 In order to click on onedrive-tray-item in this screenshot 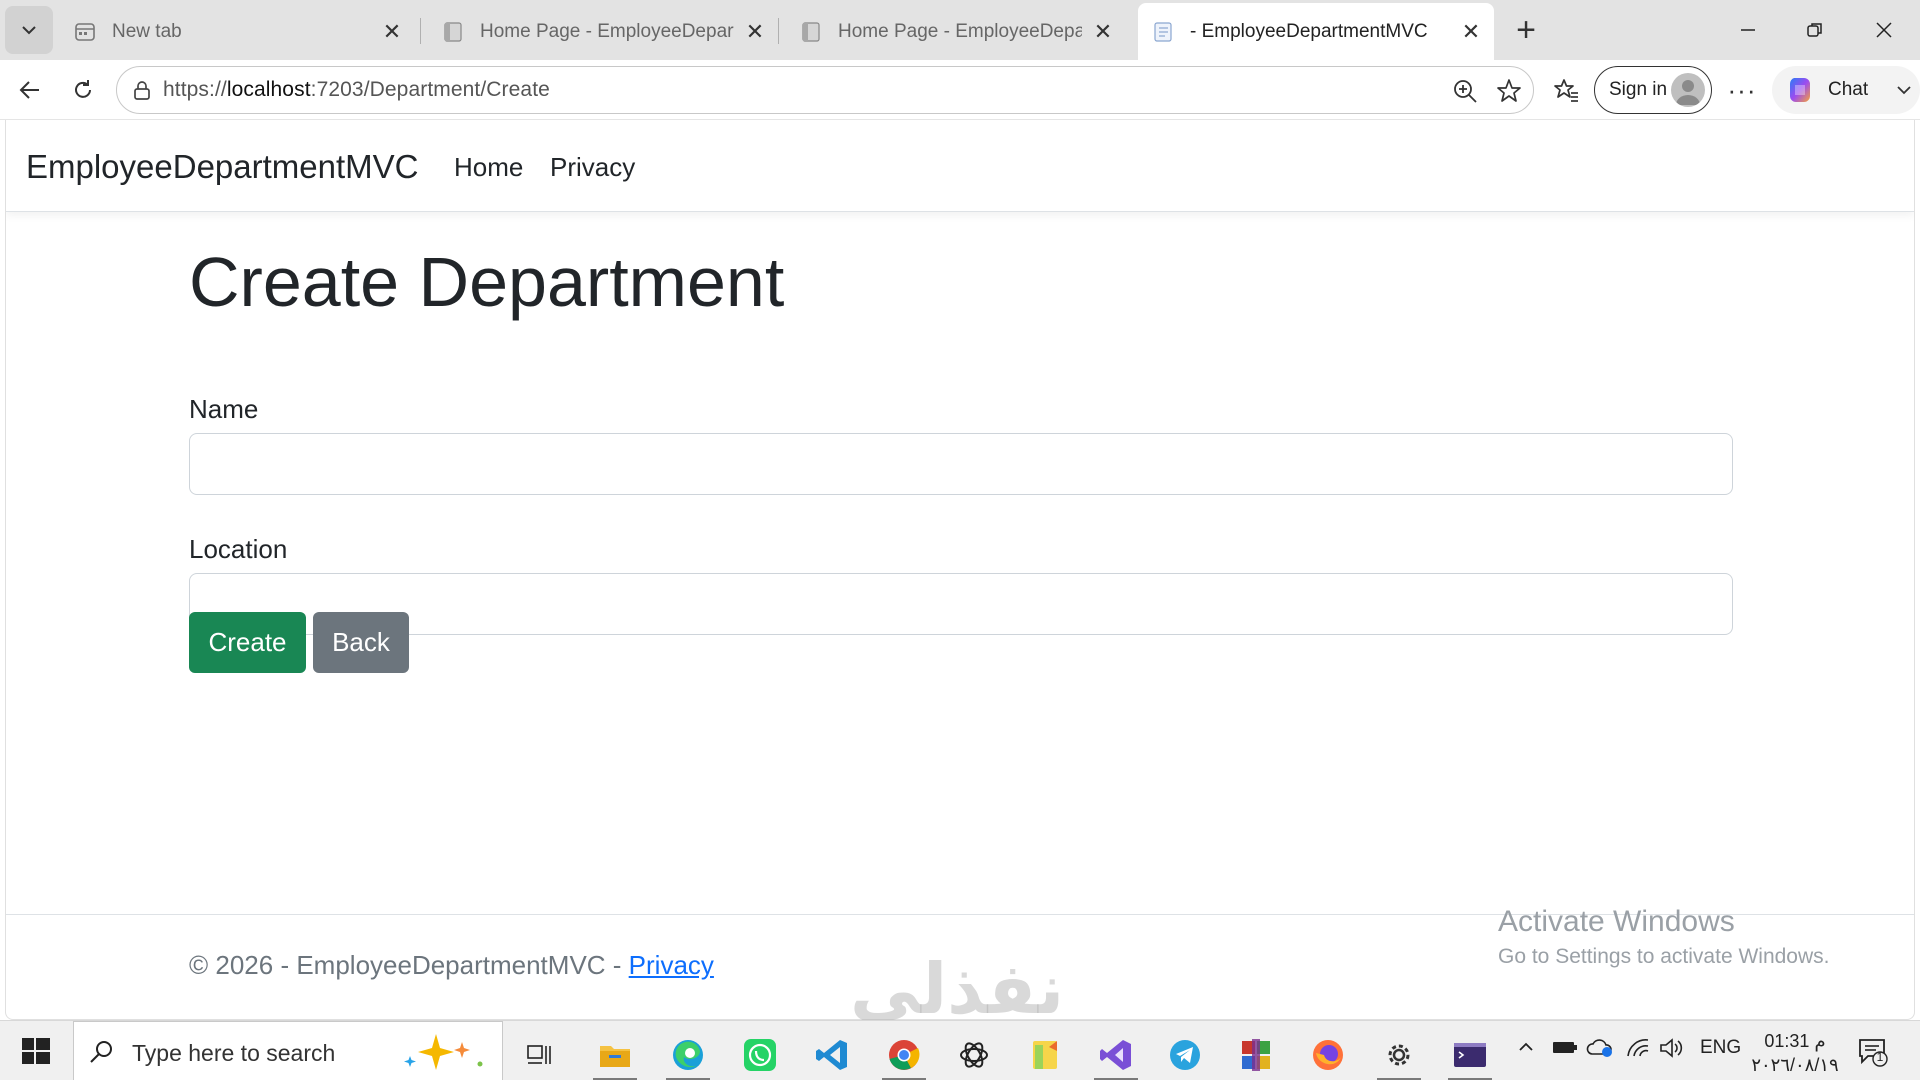, I will do `click(1600, 1051)`.